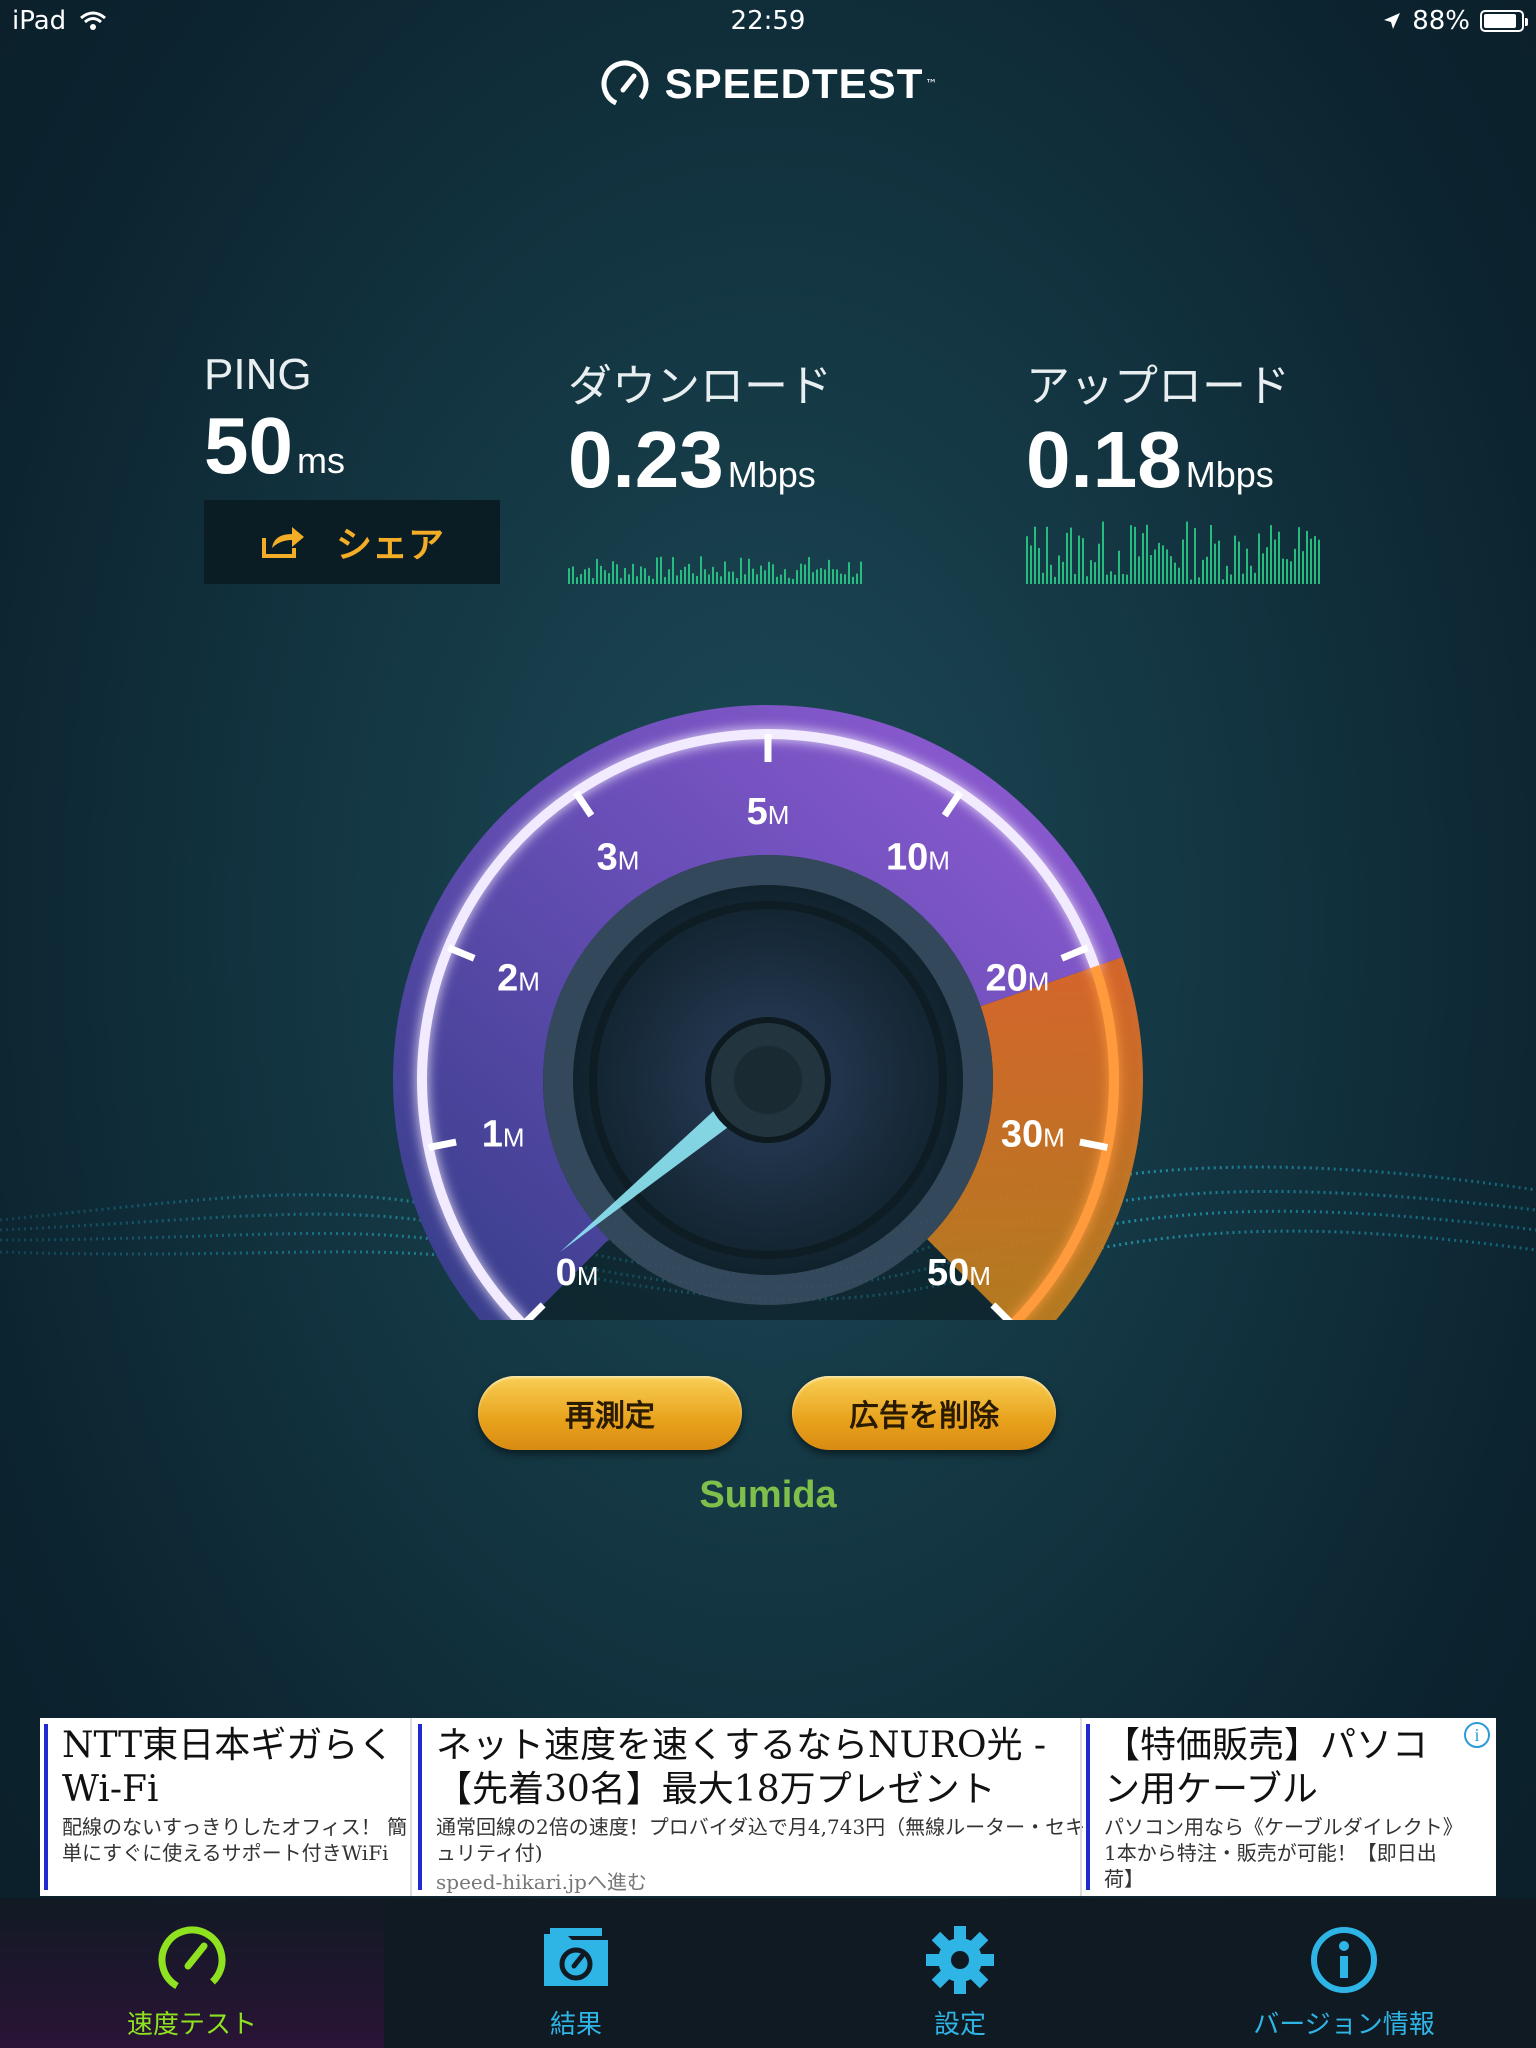  I want to click on gear-icon, so click(960, 1960).